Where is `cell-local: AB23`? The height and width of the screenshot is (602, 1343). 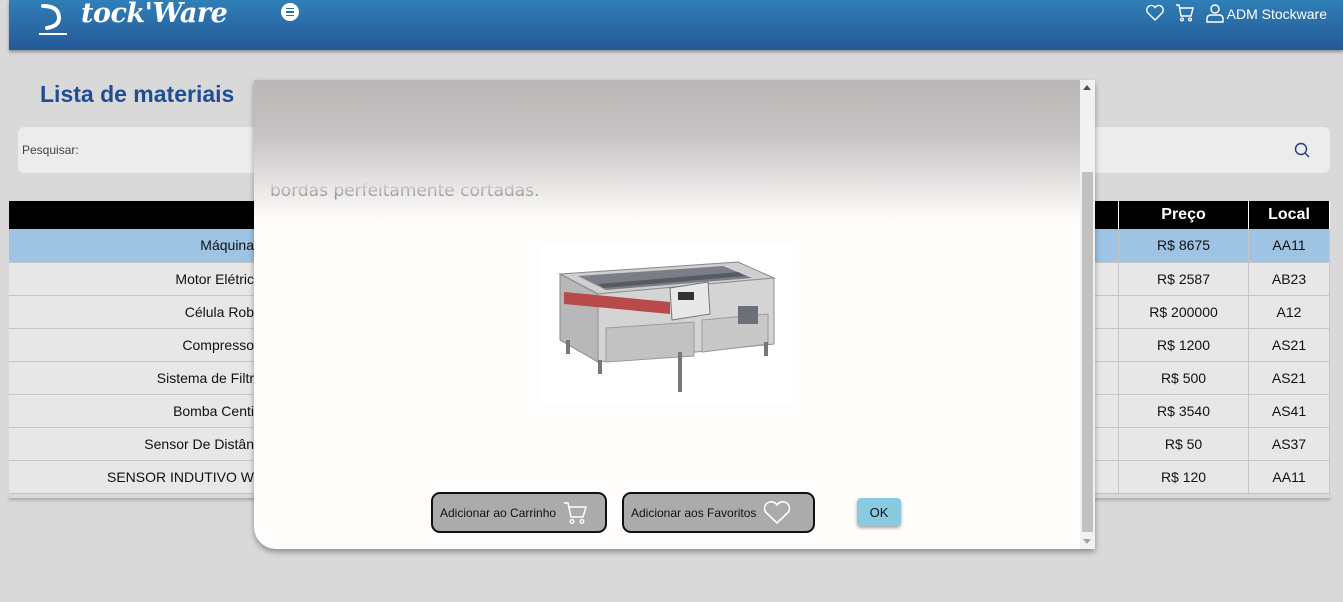
cell-local: AB23 is located at coordinates (1289, 279).